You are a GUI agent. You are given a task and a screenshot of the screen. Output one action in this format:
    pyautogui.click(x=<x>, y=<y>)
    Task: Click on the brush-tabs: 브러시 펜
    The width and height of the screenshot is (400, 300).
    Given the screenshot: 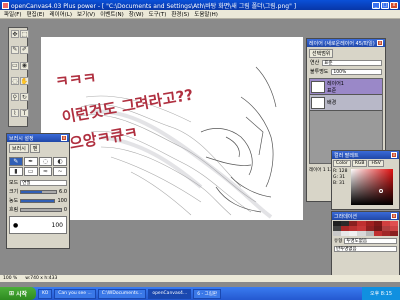 What is the action you would take?
    pyautogui.click(x=38, y=148)
    